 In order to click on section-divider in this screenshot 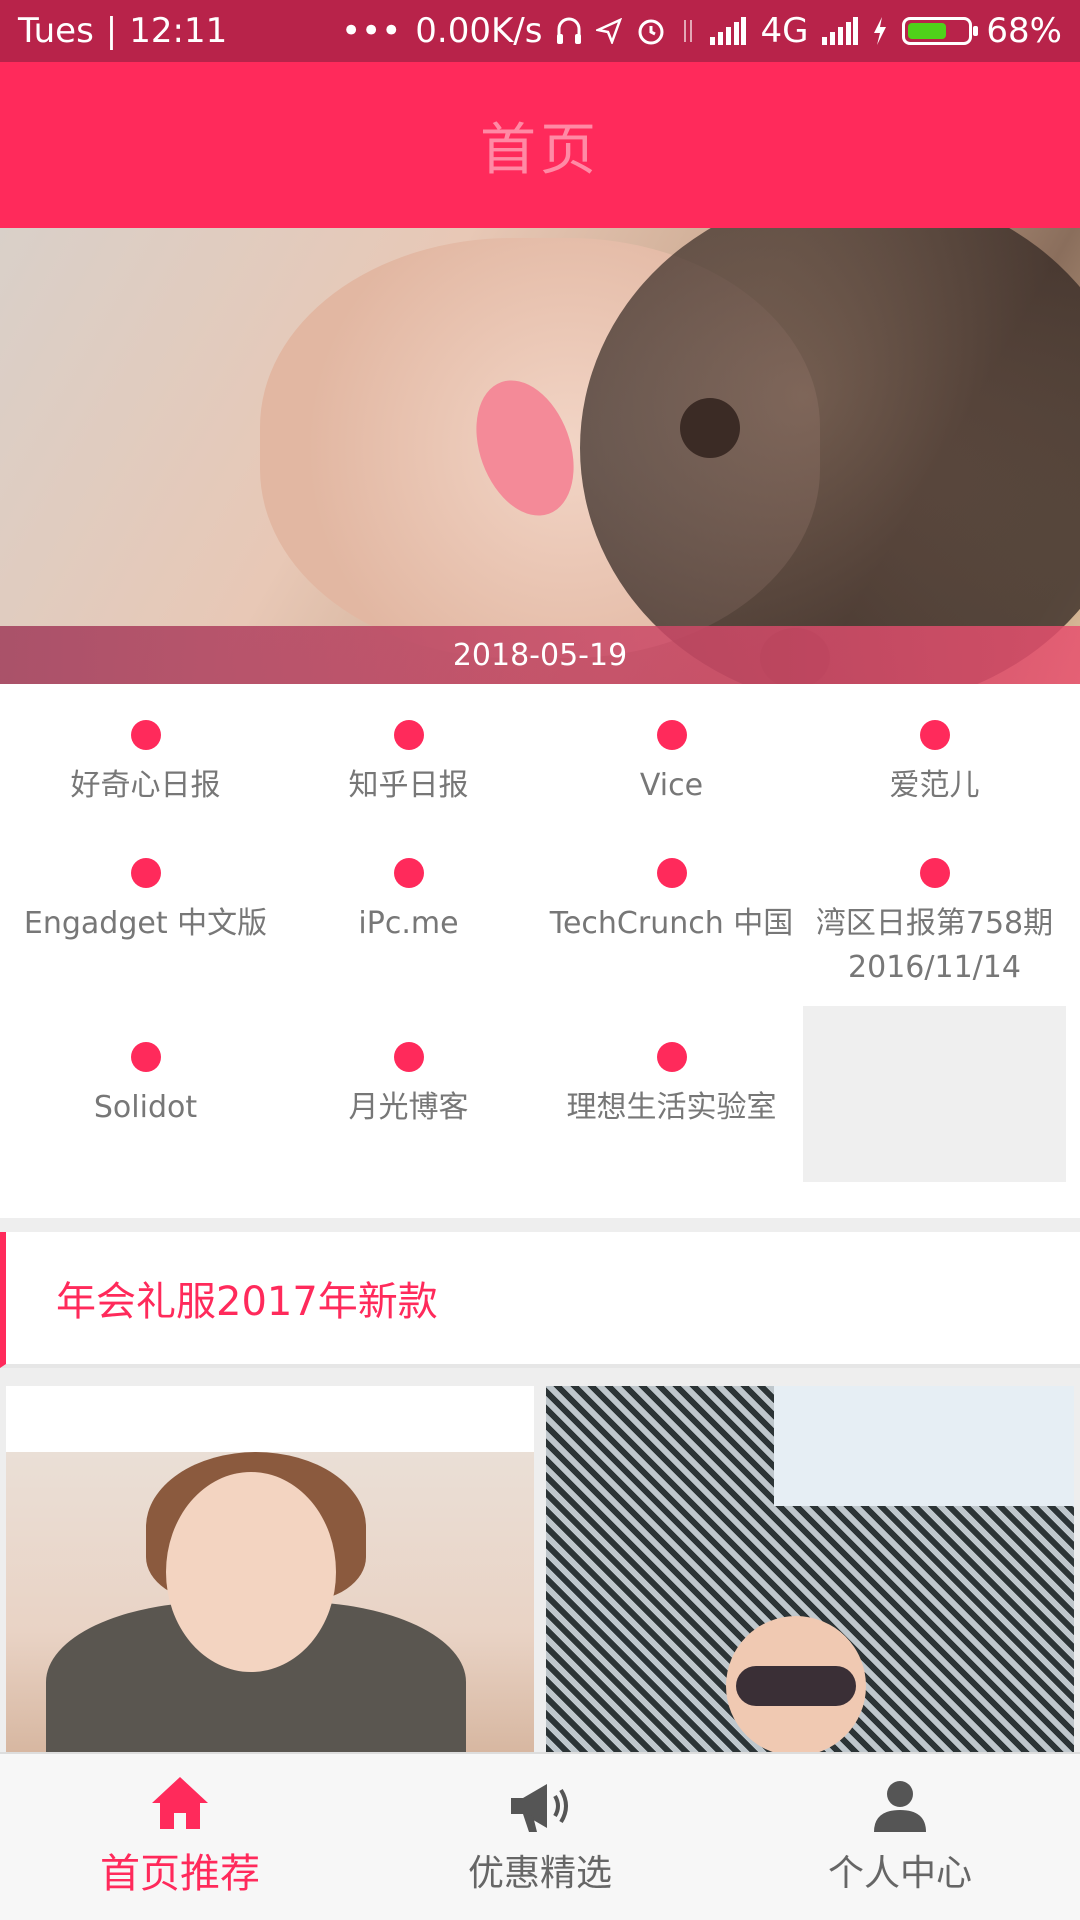, I will do `click(540, 1225)`.